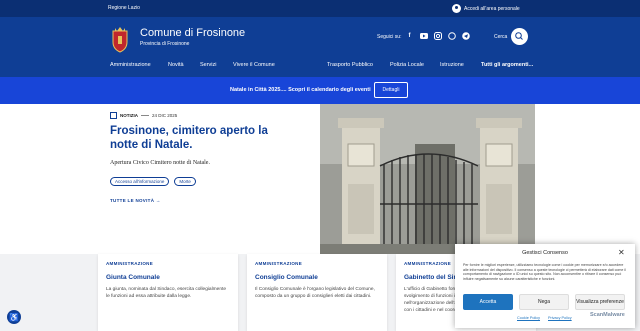  I want to click on accept-button: Accetta, so click(488, 302).